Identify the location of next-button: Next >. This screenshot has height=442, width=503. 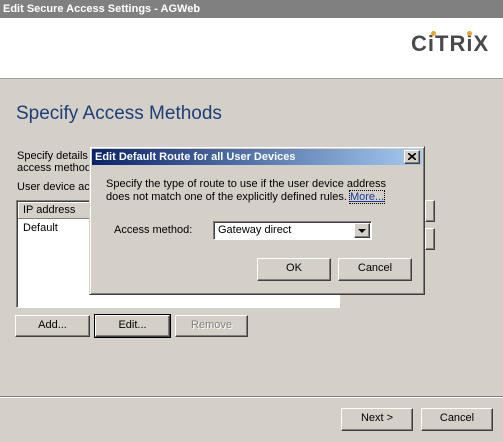
(377, 419).